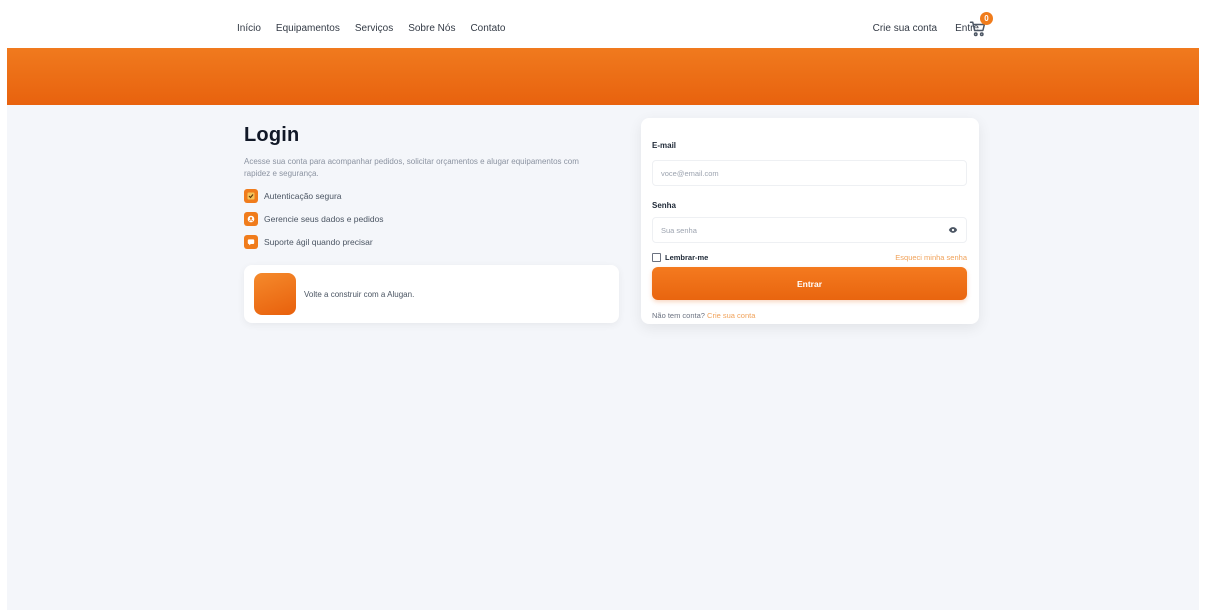 Image resolution: width=1206 pixels, height=610 pixels. Describe the element at coordinates (809, 283) in the screenshot. I see `submit-button: Entrar` at that location.